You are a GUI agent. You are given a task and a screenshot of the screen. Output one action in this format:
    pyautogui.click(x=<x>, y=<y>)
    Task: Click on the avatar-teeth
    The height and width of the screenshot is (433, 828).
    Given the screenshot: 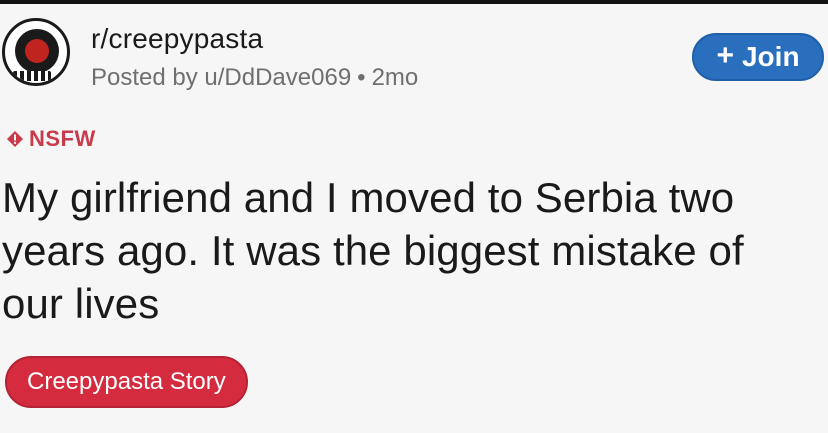 What is the action you would take?
    pyautogui.click(x=32, y=76)
    